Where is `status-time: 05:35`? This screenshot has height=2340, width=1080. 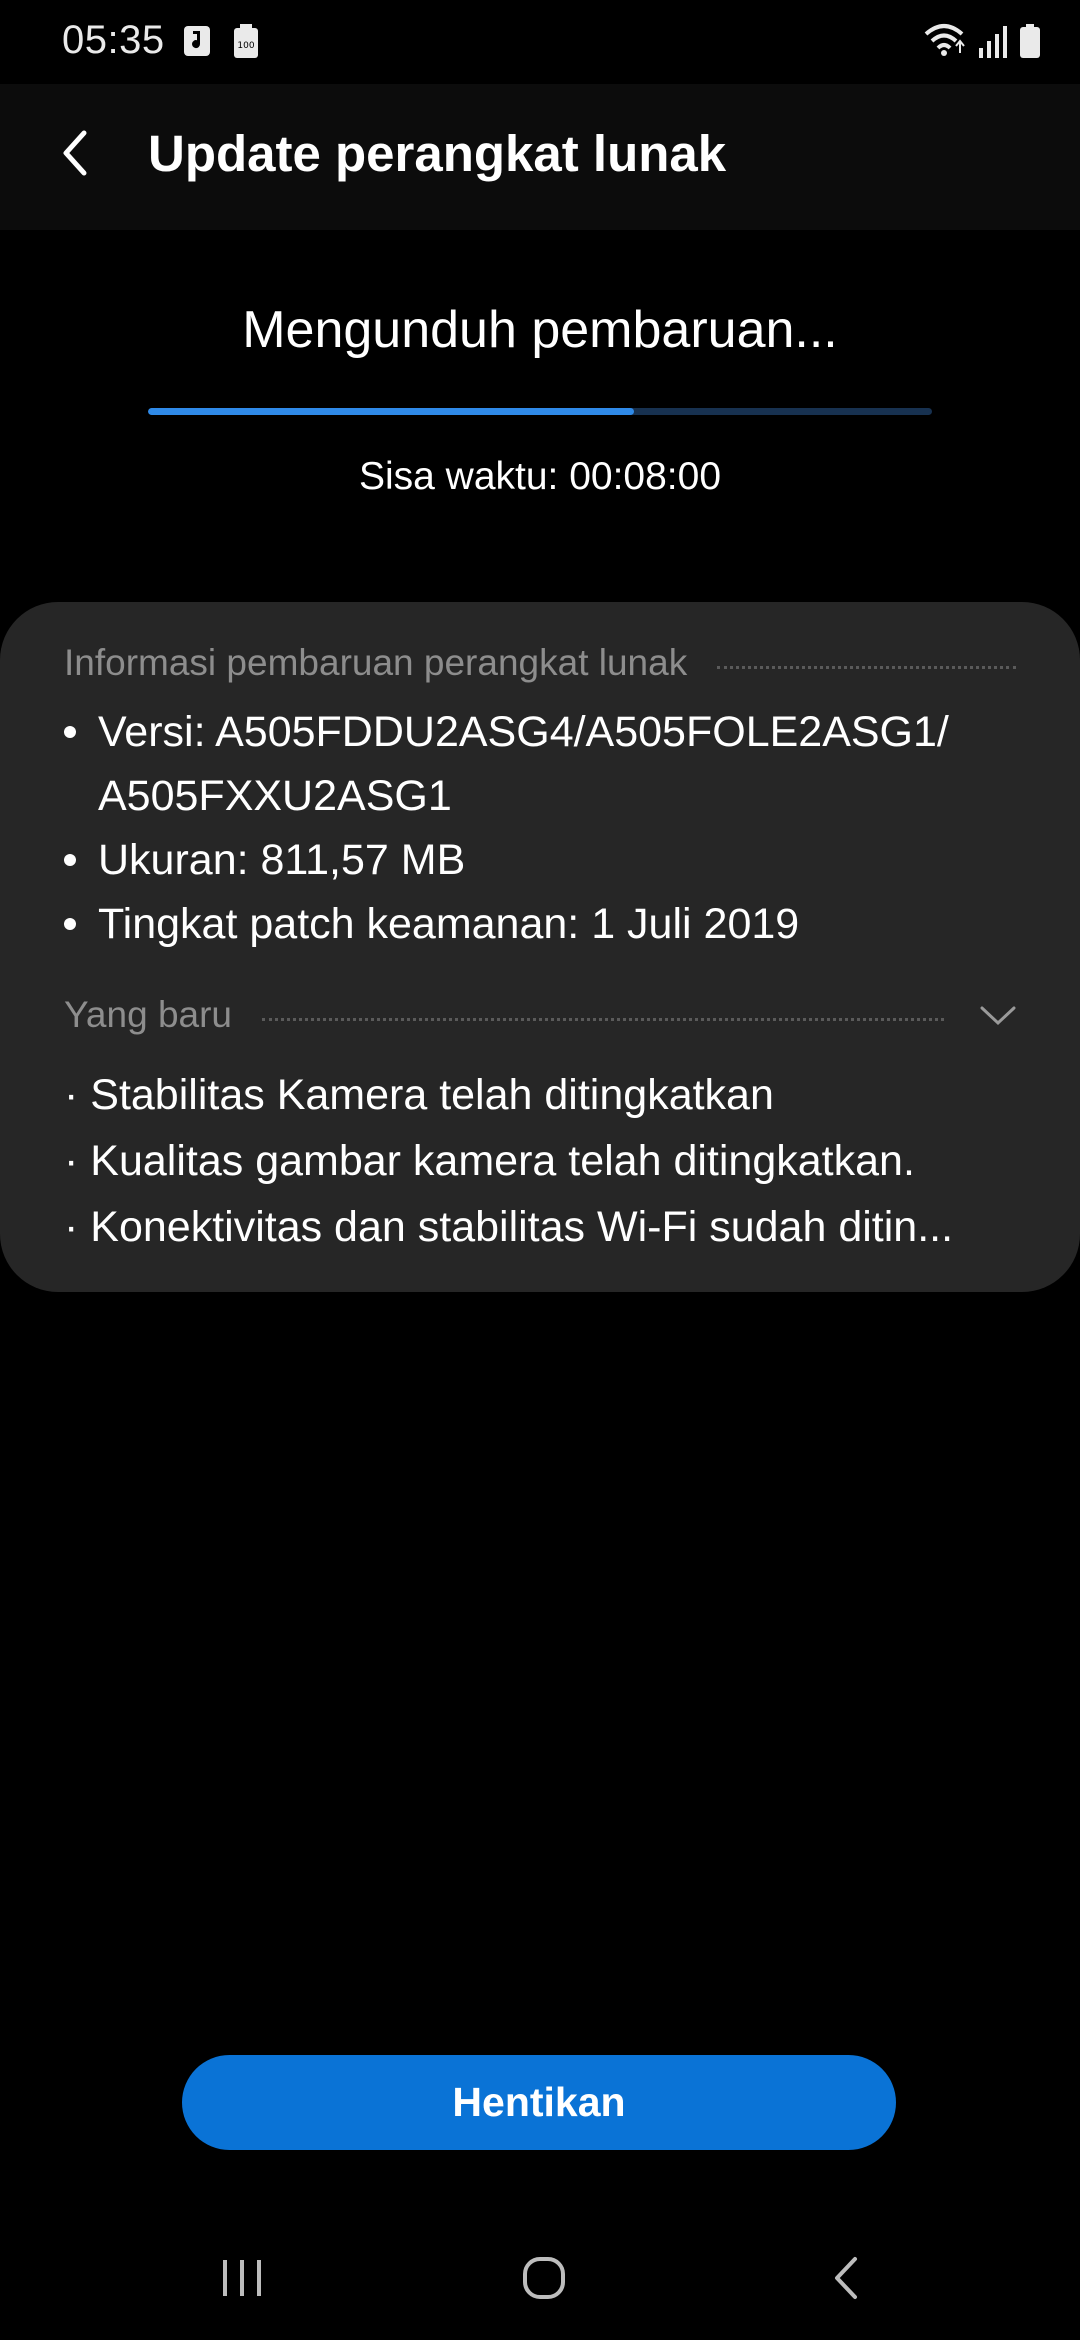 status-time: 05:35 is located at coordinates (113, 40).